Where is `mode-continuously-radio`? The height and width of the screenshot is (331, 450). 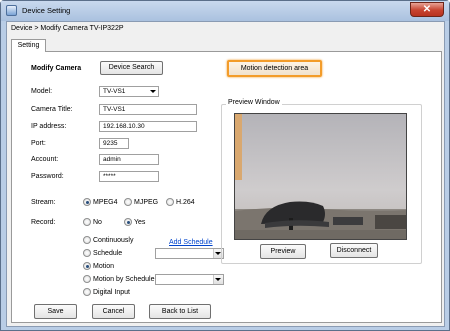 mode-continuously-radio is located at coordinates (87, 240).